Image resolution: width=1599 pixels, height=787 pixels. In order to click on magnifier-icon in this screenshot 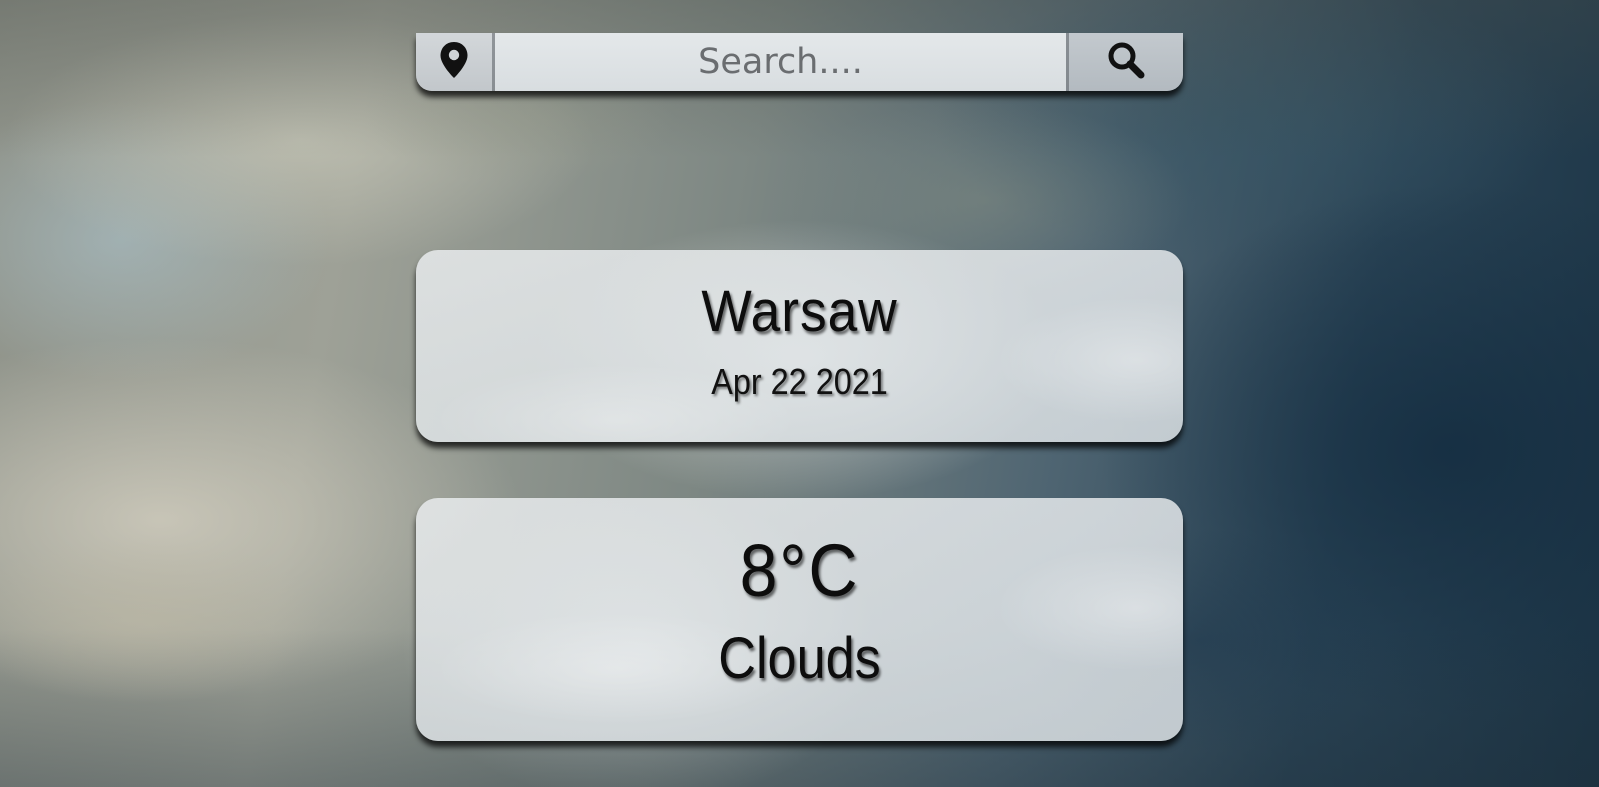, I will do `click(1126, 62)`.